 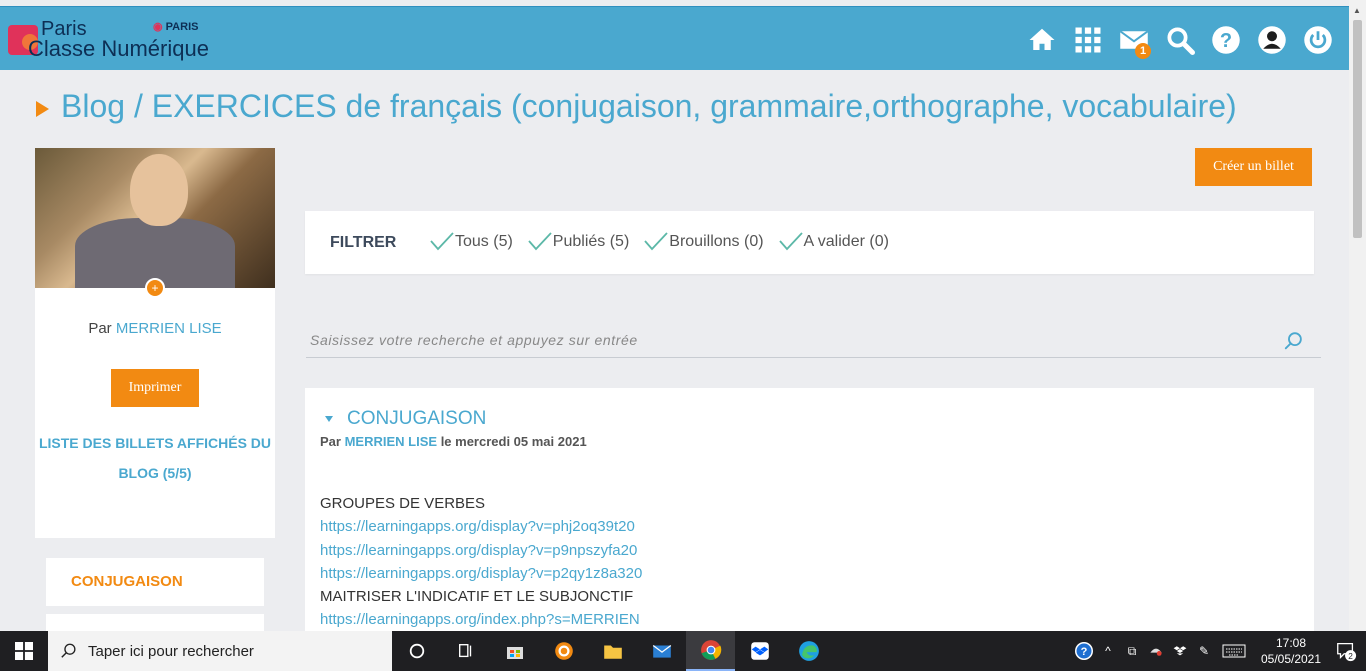 I want to click on post-meta: Par MERRIEN LISE le mercredi 05 mai 2021, so click(x=453, y=441).